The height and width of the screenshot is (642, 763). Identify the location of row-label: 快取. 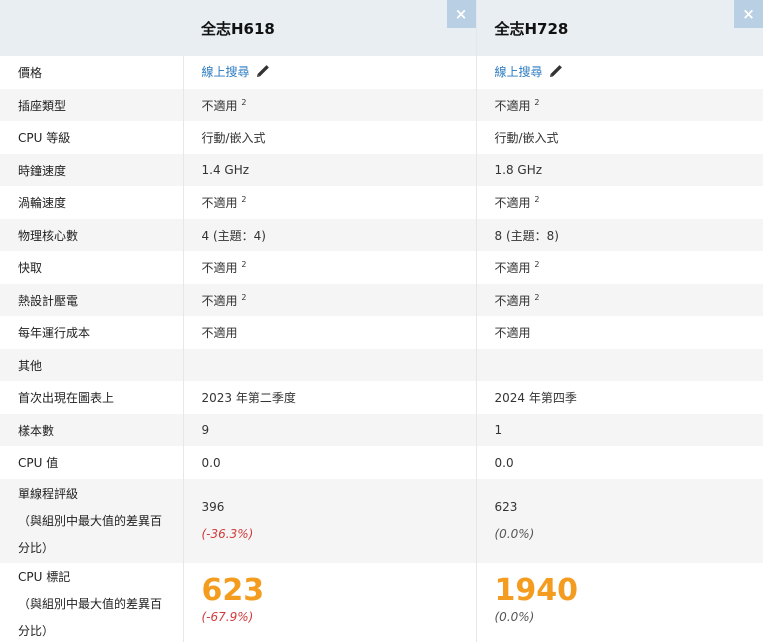
(92, 267).